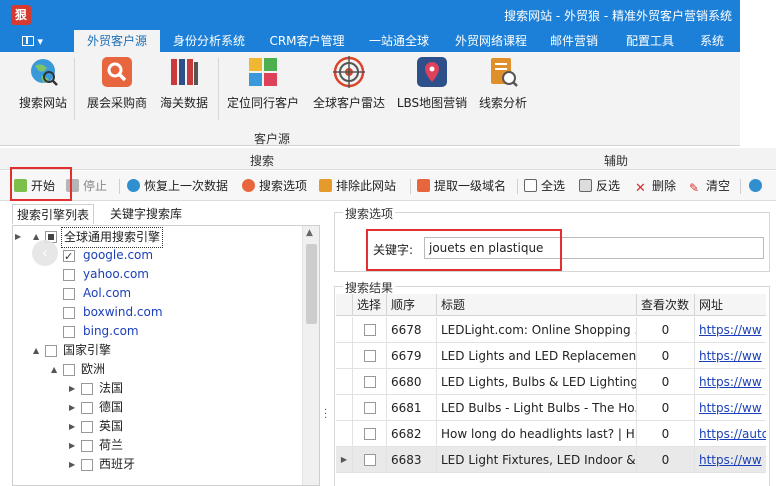 Image resolution: width=776 pixels, height=486 pixels. Describe the element at coordinates (326, 345) in the screenshot. I see `panel-splitter: · · ·` at that location.